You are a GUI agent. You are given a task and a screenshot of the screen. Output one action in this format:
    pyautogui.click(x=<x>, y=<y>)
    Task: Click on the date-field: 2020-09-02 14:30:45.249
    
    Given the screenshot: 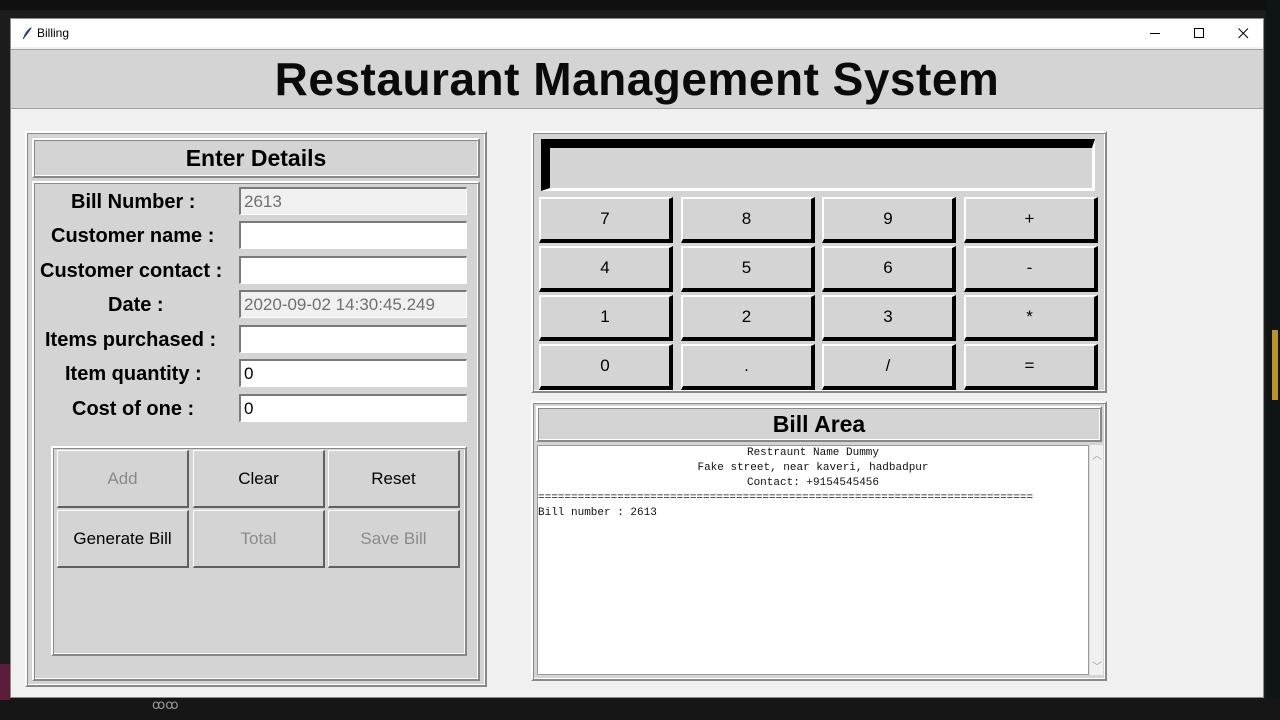 What is the action you would take?
    pyautogui.click(x=353, y=304)
    